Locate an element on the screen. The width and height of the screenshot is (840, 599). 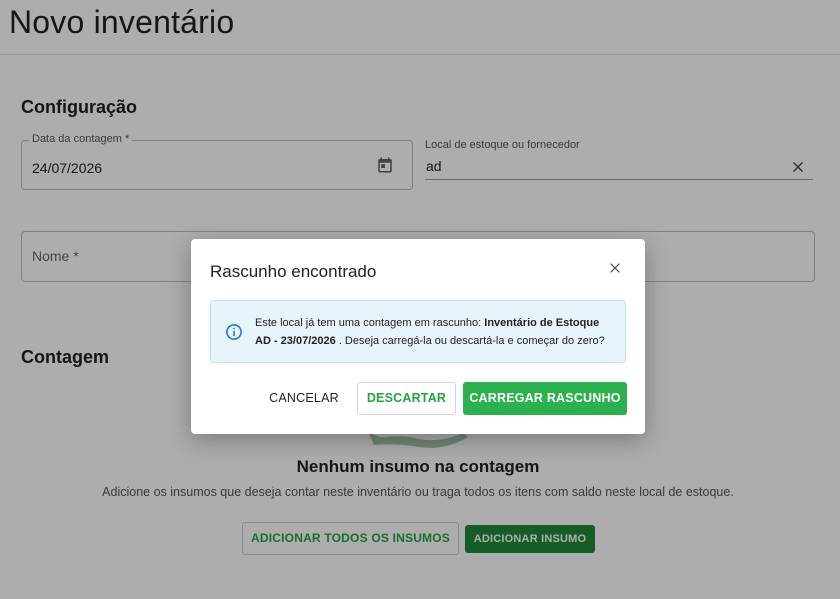
discard-button: DESCARTAR is located at coordinates (406, 398).